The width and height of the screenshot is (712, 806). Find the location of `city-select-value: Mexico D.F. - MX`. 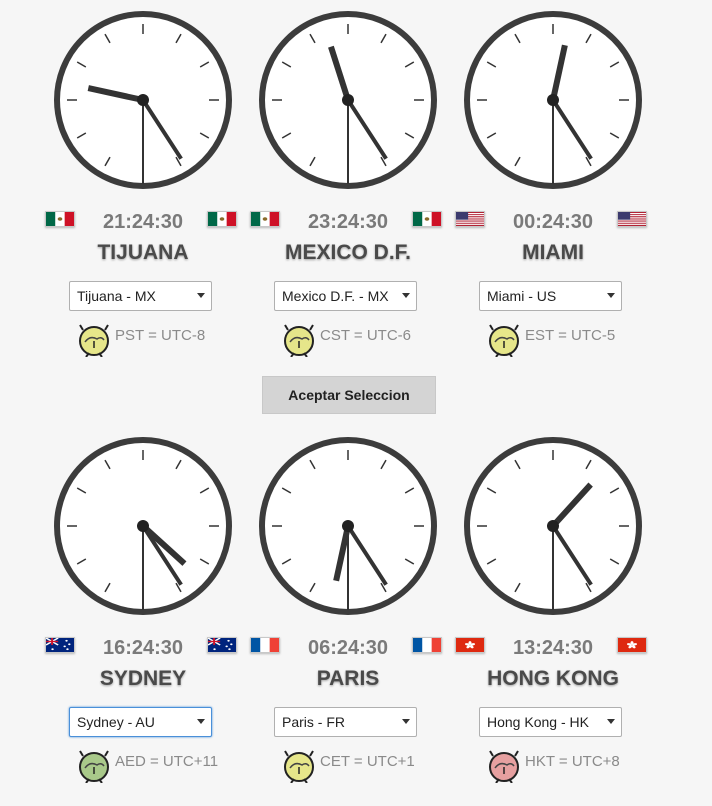

city-select-value: Mexico D.F. - MX is located at coordinates (335, 296).